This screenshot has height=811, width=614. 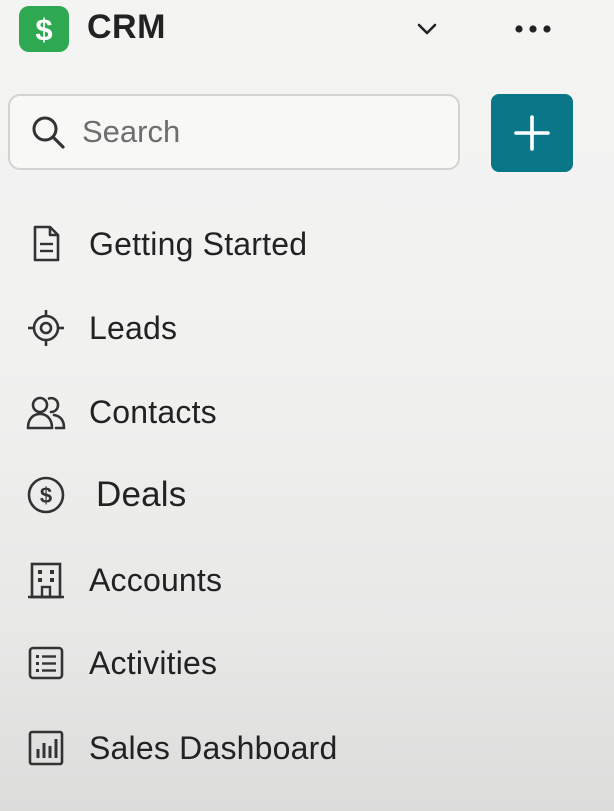 I want to click on more-options-button, so click(x=533, y=29).